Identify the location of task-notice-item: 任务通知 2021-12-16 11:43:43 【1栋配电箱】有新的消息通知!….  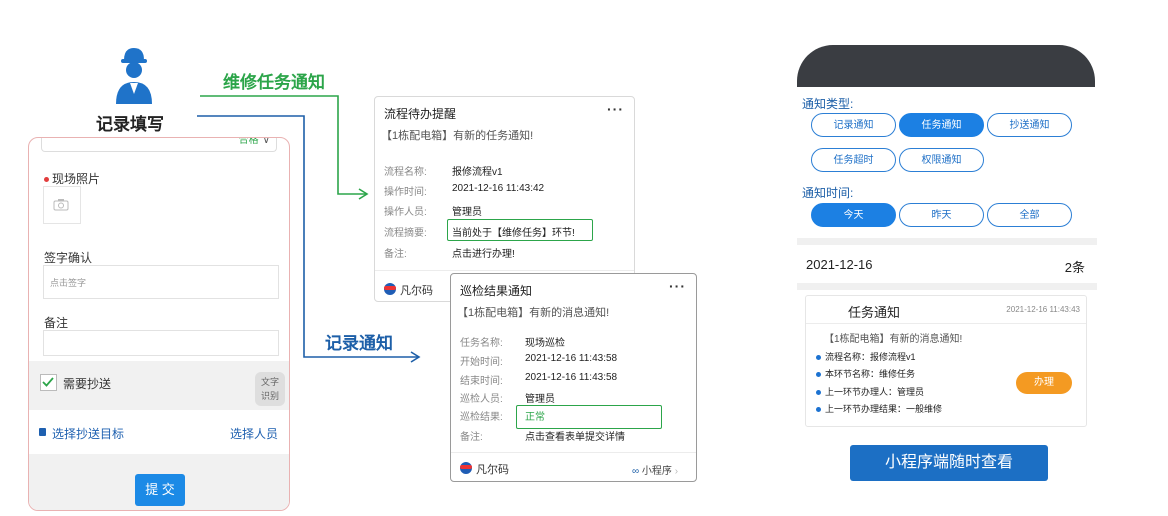
(946, 361).